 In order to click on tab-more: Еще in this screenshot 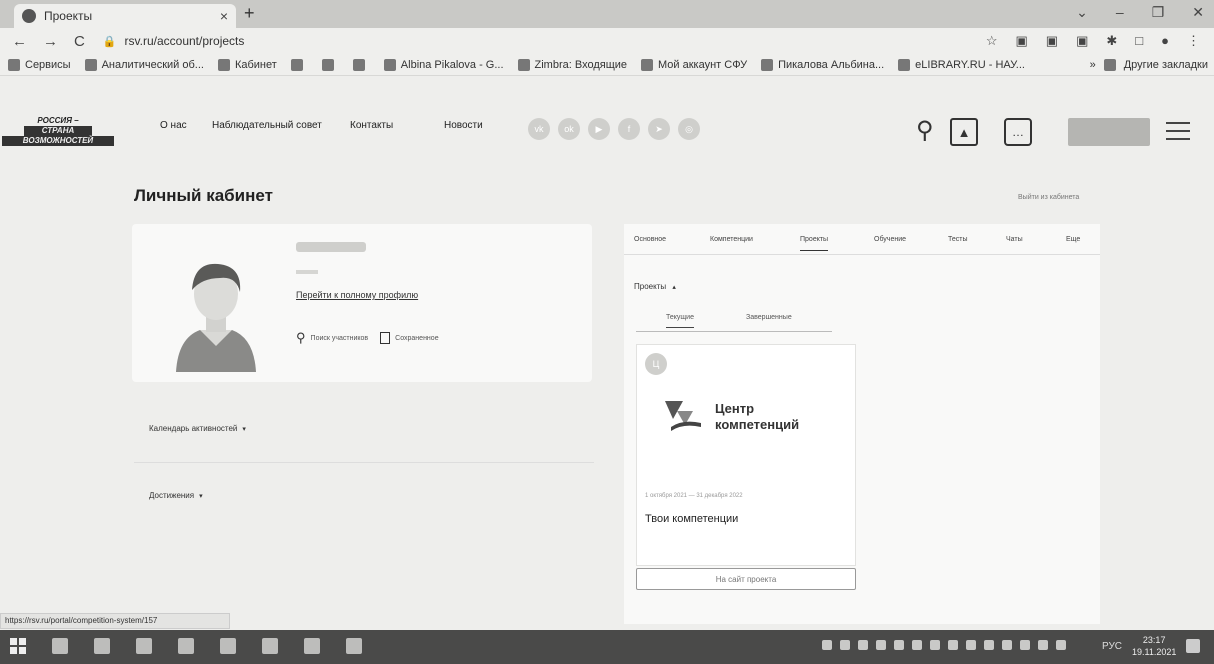, I will do `click(1073, 239)`.